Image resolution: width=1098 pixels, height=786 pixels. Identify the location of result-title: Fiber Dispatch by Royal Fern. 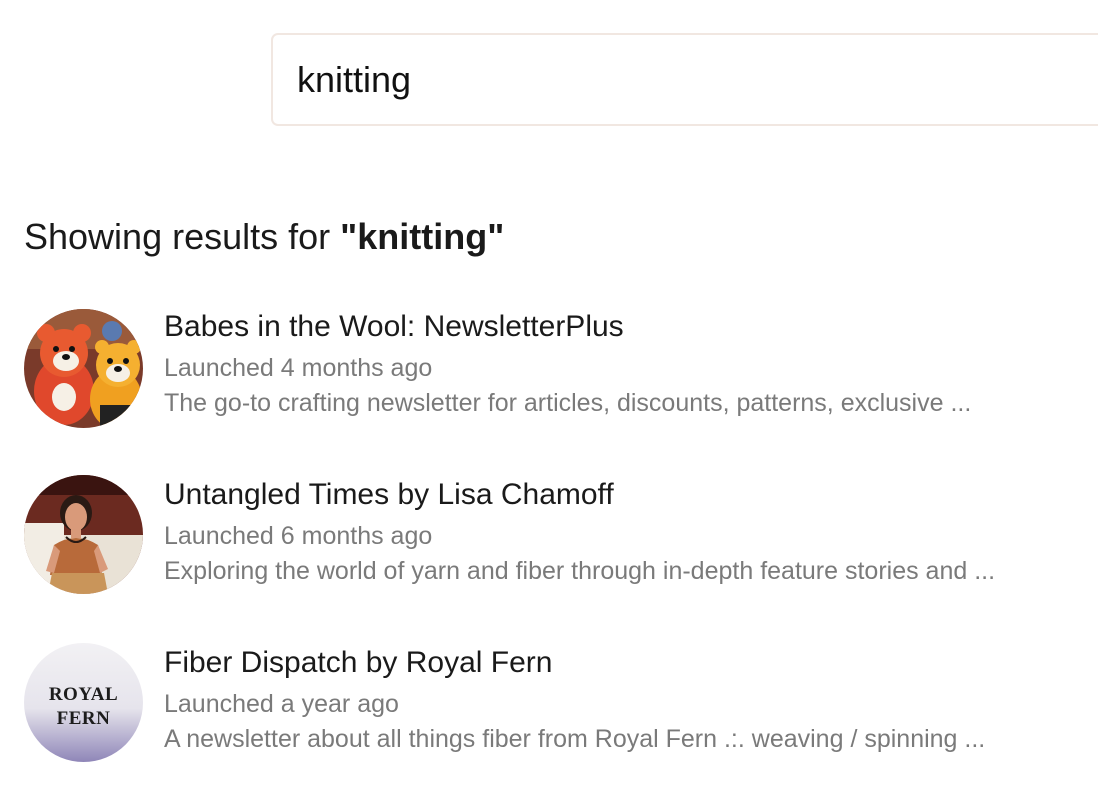
(358, 663).